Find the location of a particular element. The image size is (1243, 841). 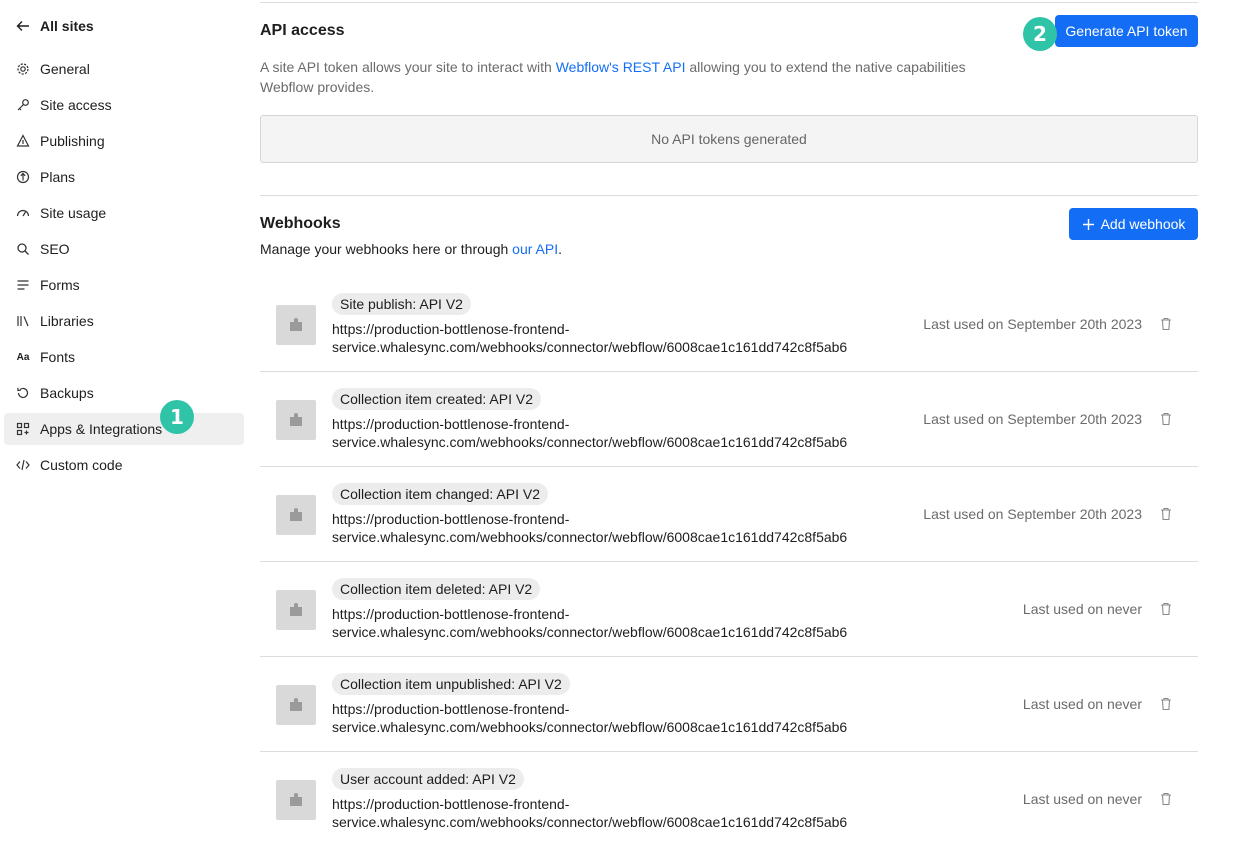

sidebar-item-site-usage: Site usage is located at coordinates (124, 213).